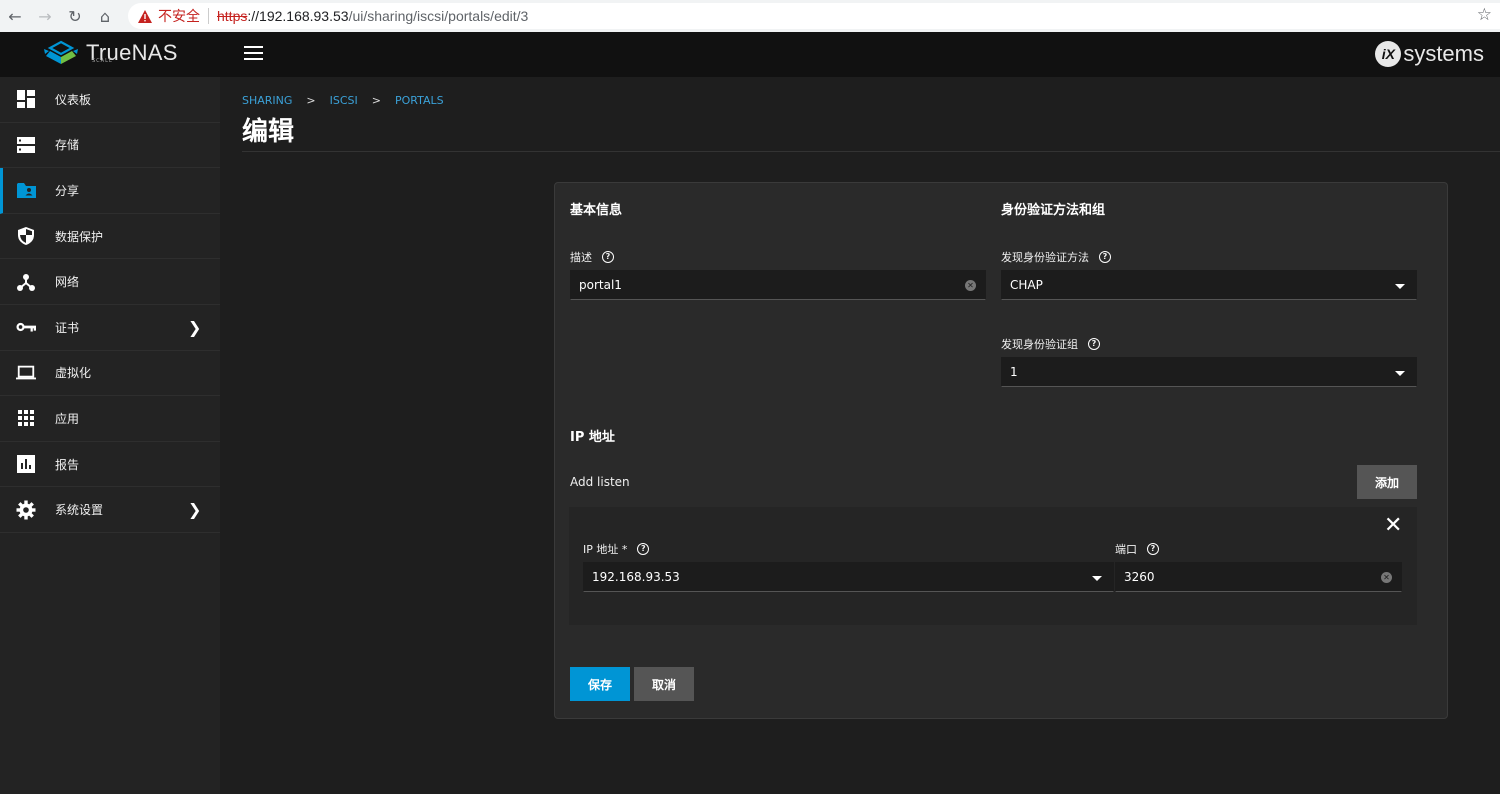 The height and width of the screenshot is (794, 1500). Describe the element at coordinates (79, 510) in the screenshot. I see `sidebar-item-label: 系统设置` at that location.